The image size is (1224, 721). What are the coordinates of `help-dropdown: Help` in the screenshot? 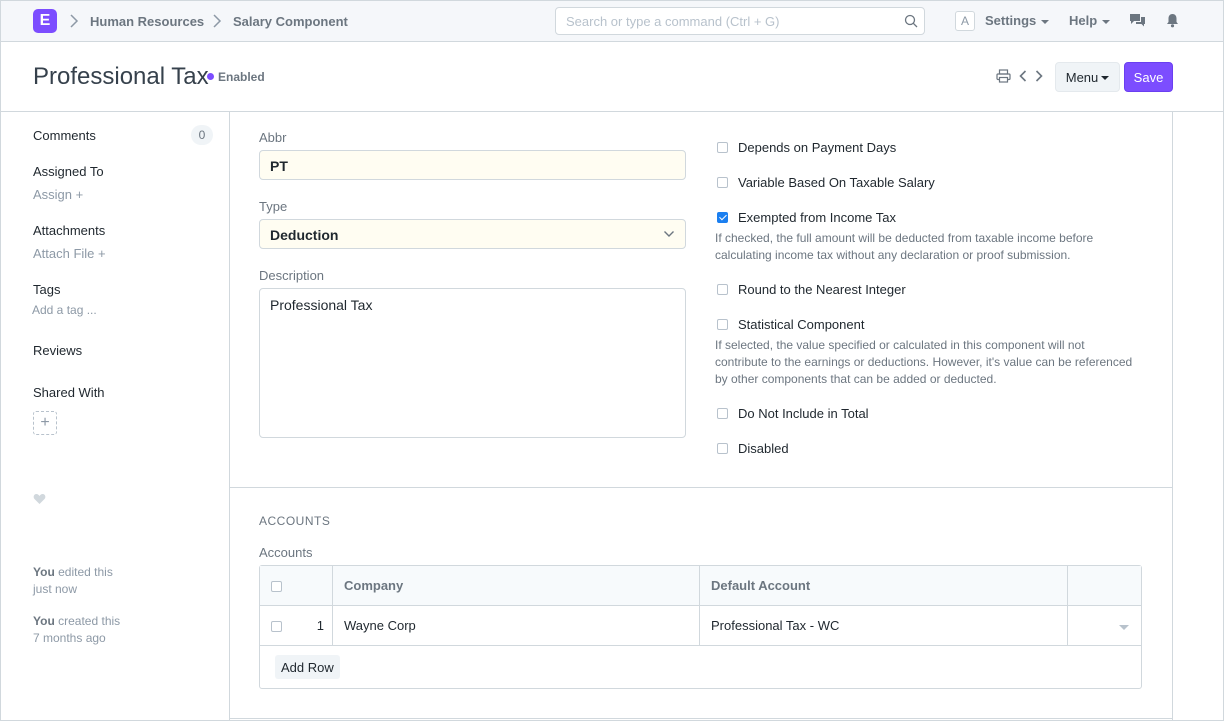 It's located at (1090, 20).